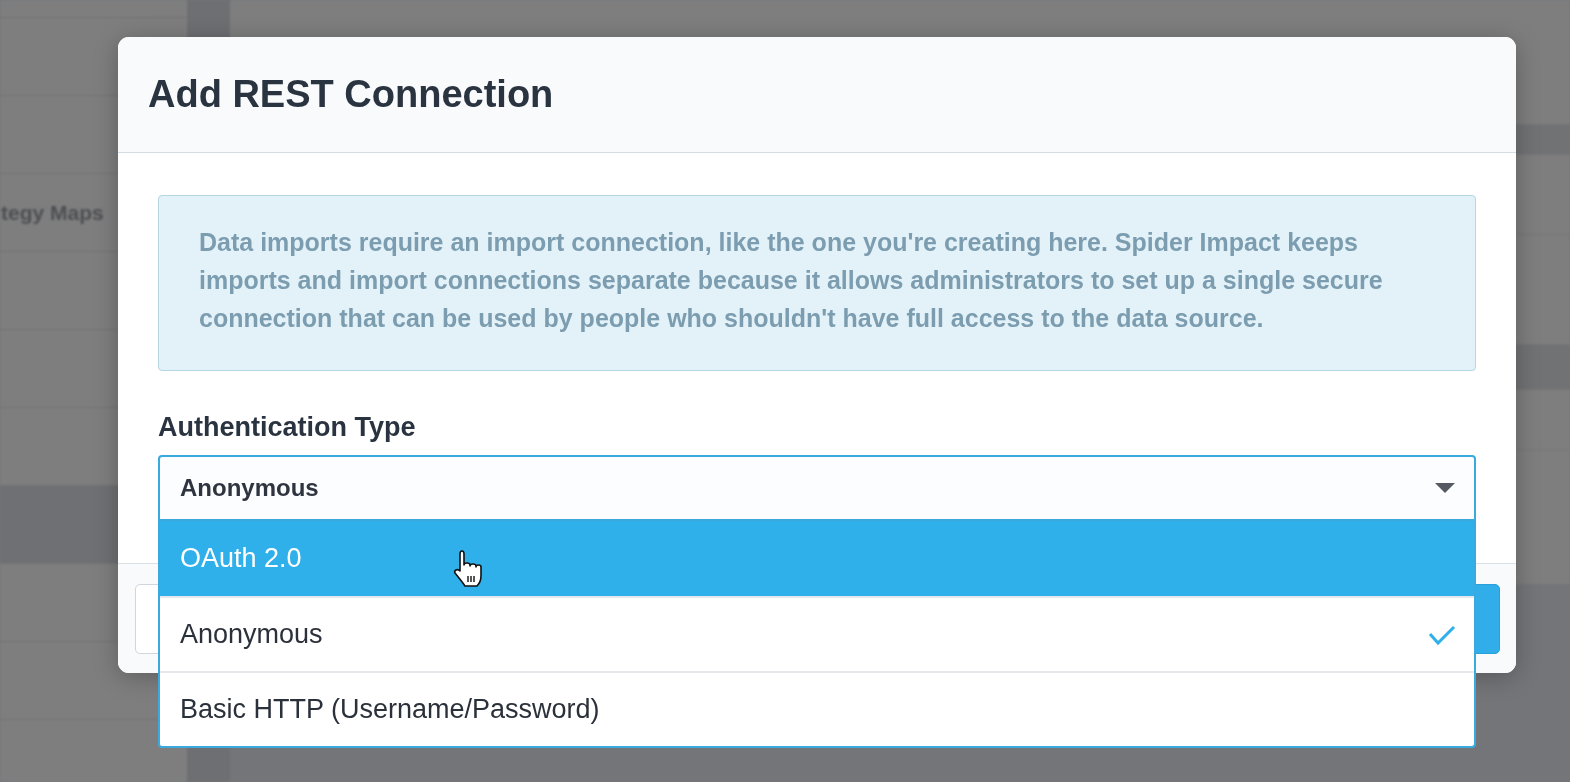  What do you see at coordinates (1445, 488) in the screenshot?
I see `caret-icon` at bounding box center [1445, 488].